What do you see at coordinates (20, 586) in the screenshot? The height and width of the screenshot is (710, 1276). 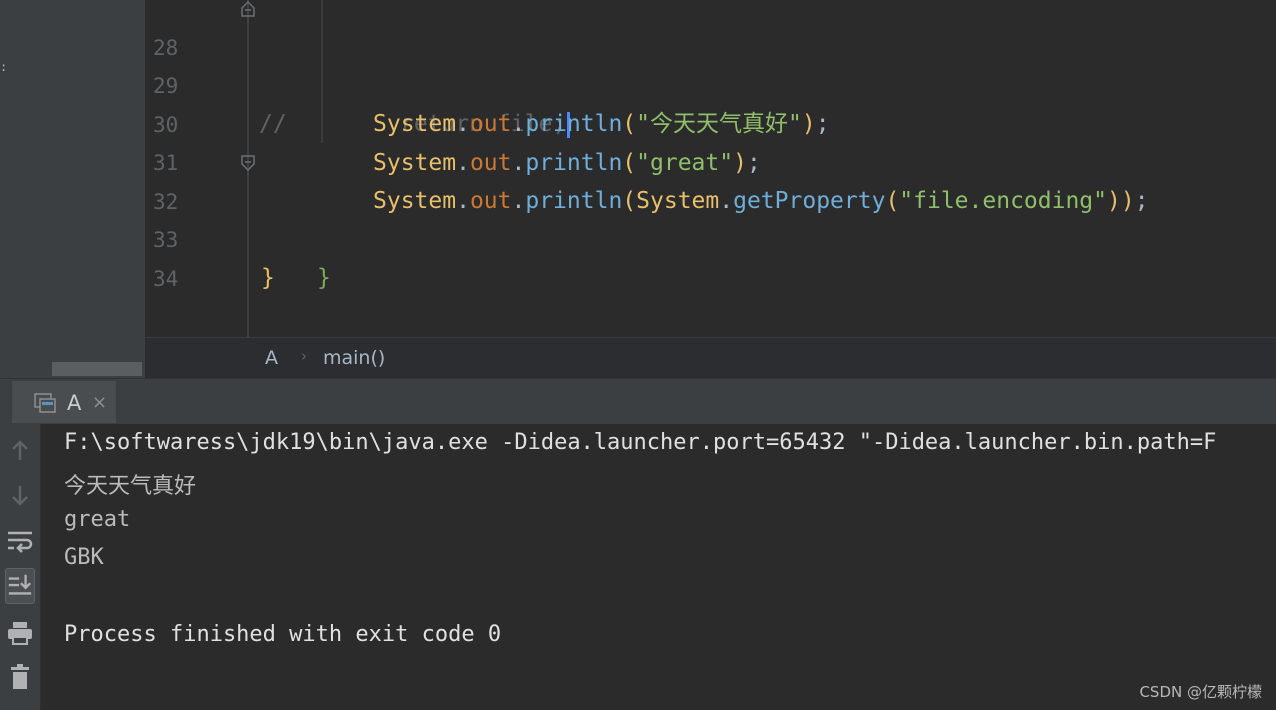 I see `scroll-to-end-icon` at bounding box center [20, 586].